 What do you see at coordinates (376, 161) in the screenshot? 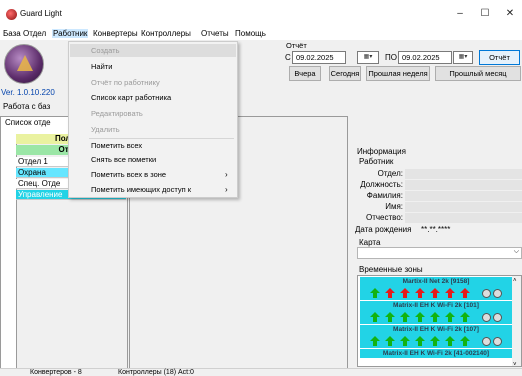
I see `worker-section-title: Работник` at bounding box center [376, 161].